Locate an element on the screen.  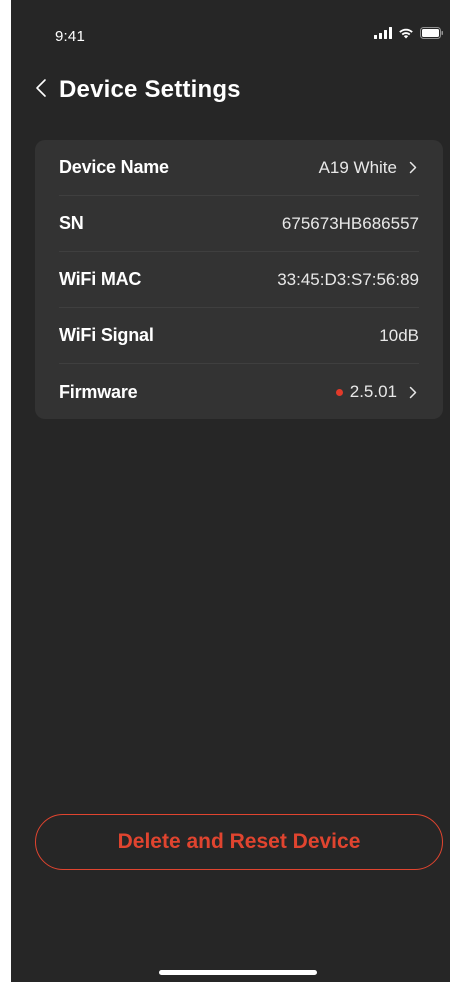
delete-and-reset-button: Delete and Reset Device is located at coordinates (239, 842).